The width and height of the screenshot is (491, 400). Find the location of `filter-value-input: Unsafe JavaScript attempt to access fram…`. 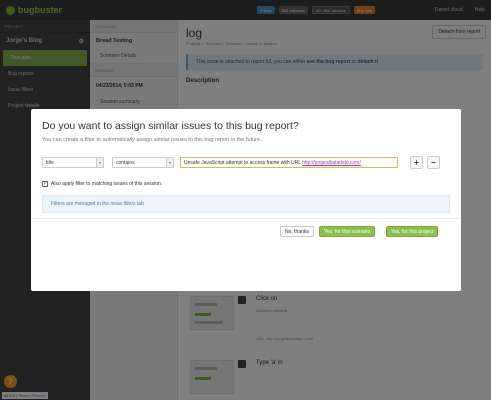

filter-value-input: Unsafe JavaScript attempt to access fram… is located at coordinates (289, 162).